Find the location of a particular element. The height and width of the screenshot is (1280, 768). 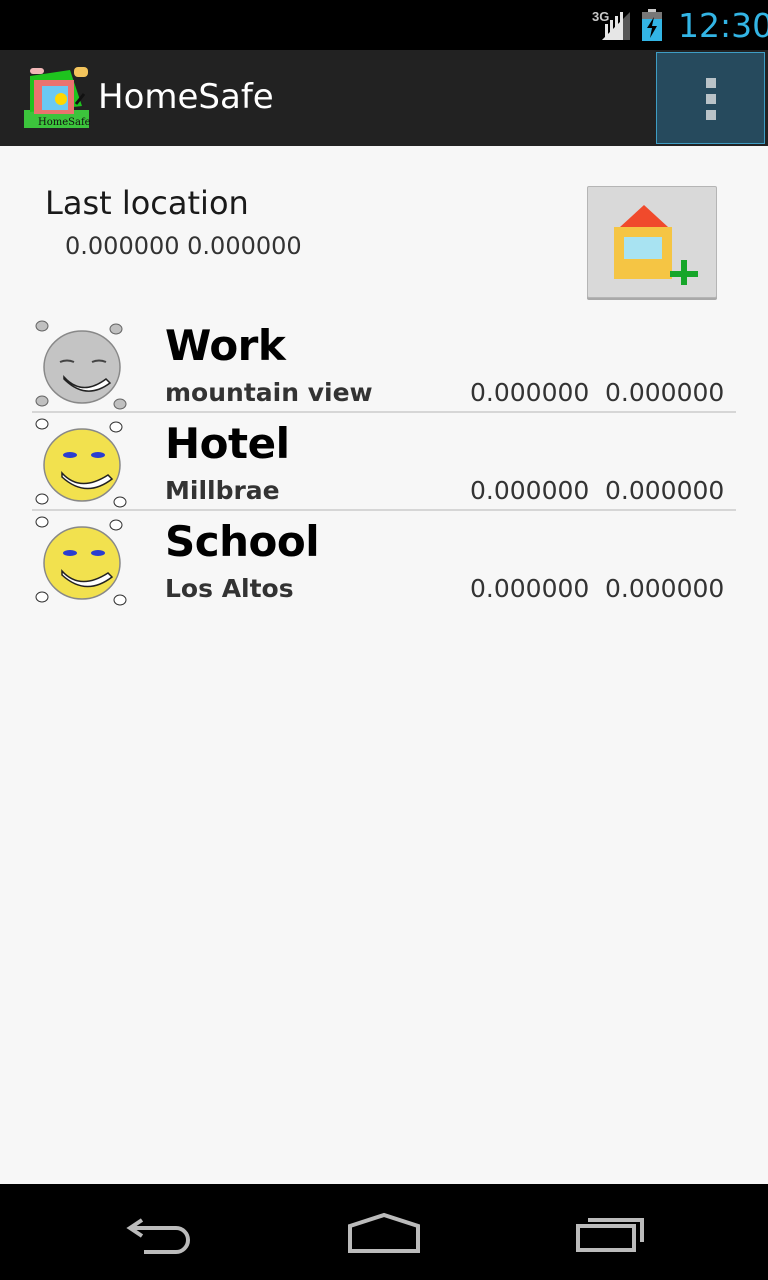

navigation-bar is located at coordinates (384, 1232).